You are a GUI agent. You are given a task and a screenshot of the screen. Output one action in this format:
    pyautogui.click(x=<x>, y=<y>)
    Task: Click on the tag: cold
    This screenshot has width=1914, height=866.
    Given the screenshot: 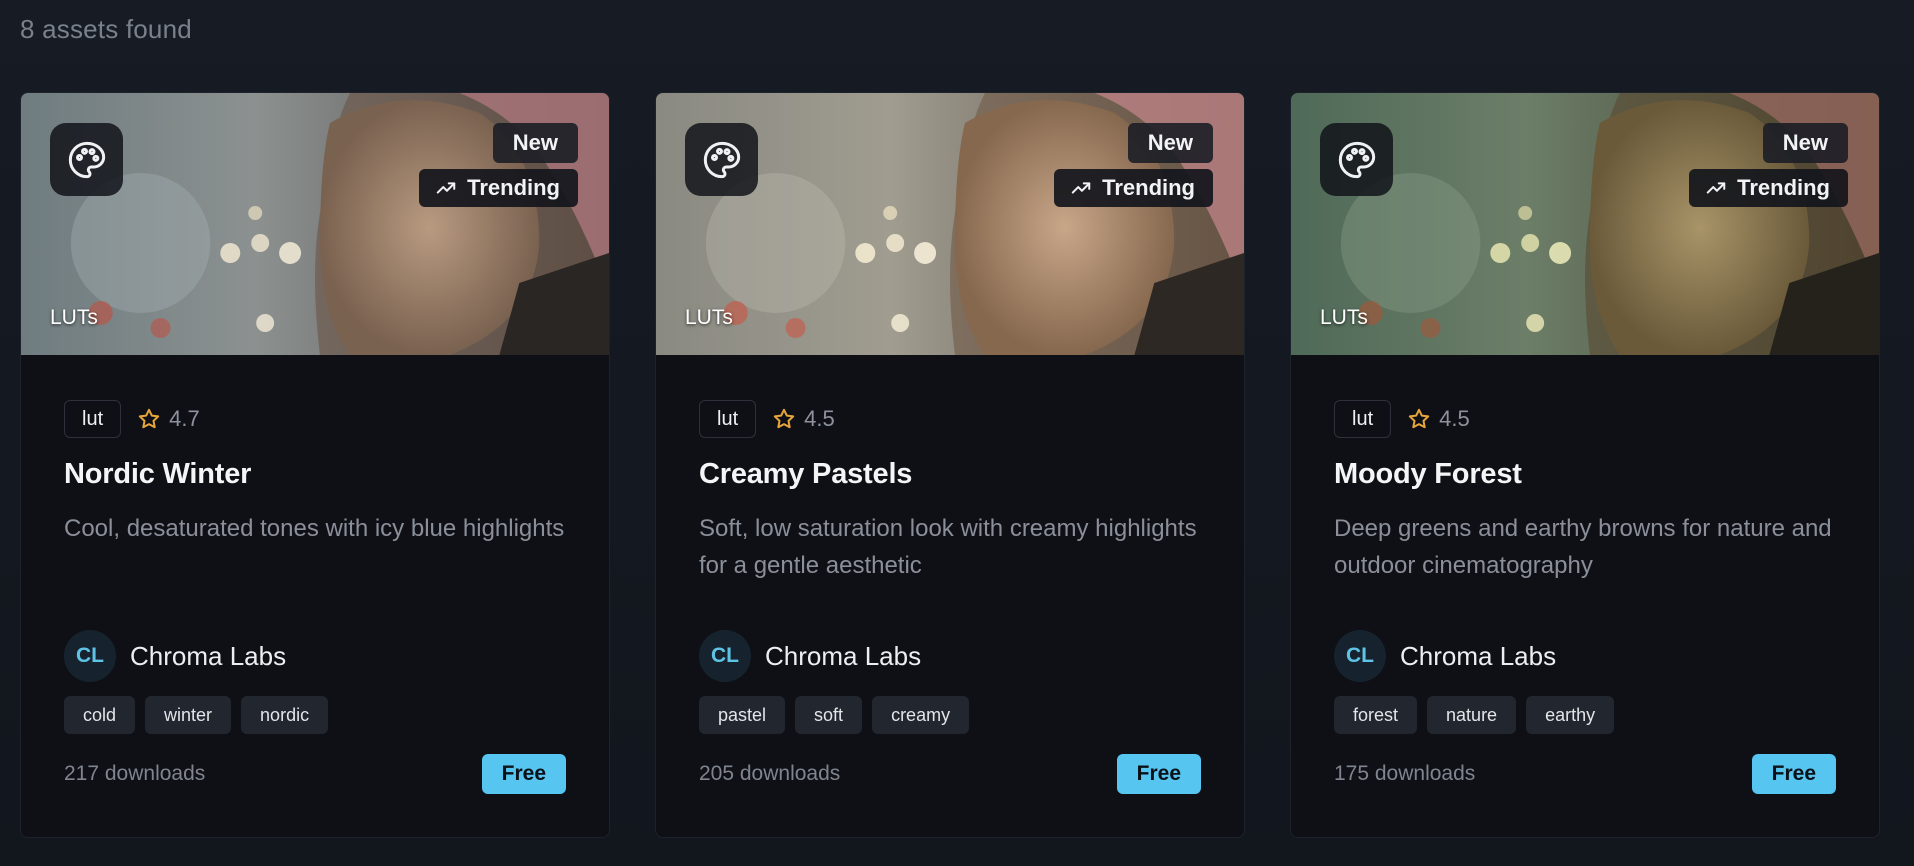 What is the action you would take?
    pyautogui.click(x=100, y=715)
    